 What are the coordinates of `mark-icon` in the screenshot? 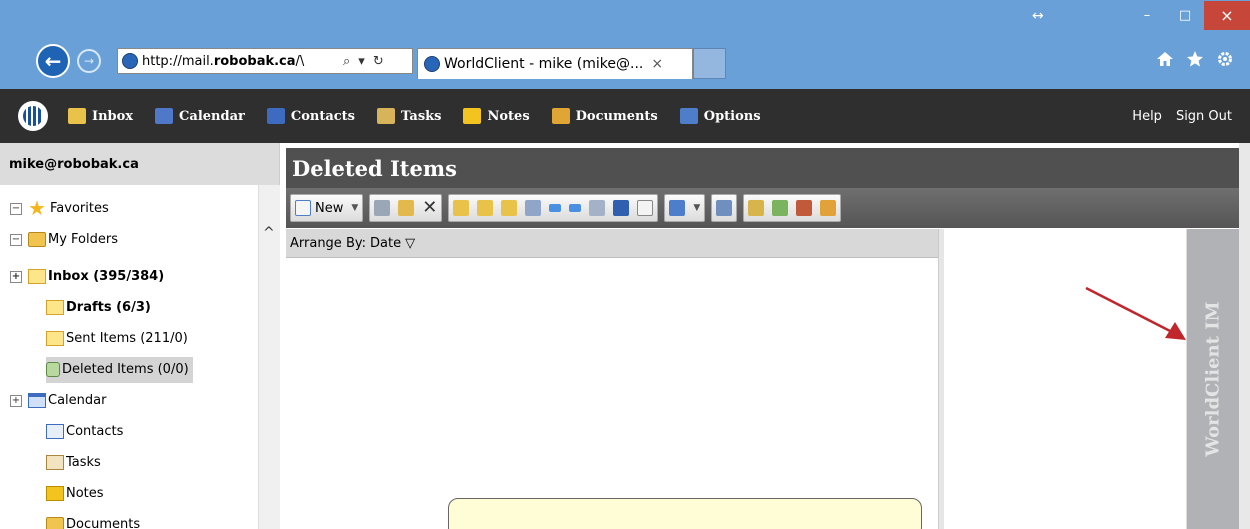 It's located at (597, 208).